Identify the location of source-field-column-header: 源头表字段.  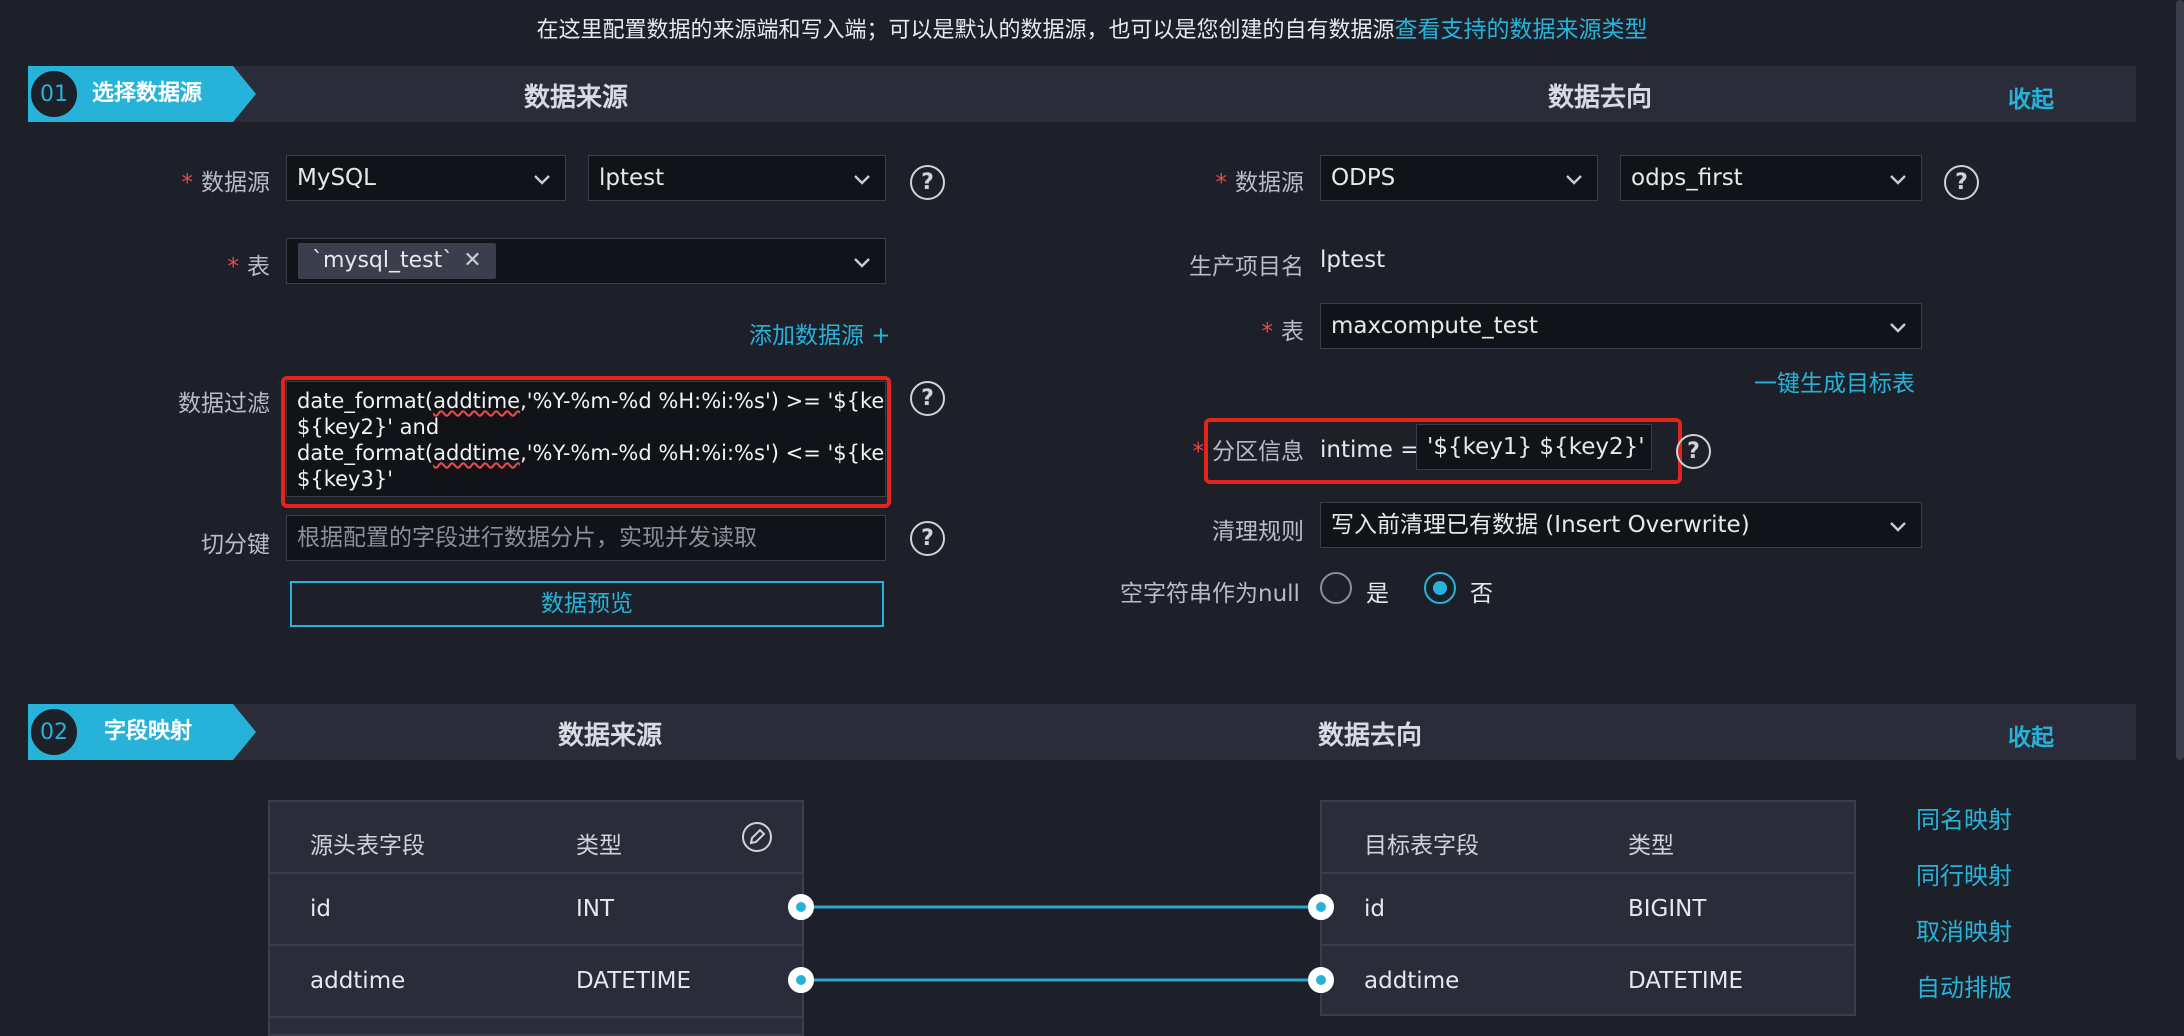
(367, 846).